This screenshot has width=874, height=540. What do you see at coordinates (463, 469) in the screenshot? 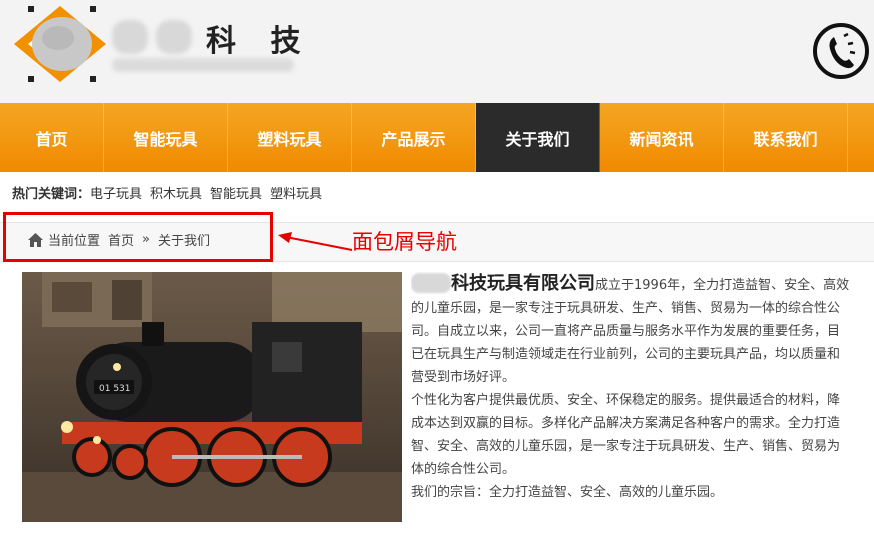
I see `intro-line: 体的综合性公司。` at bounding box center [463, 469].